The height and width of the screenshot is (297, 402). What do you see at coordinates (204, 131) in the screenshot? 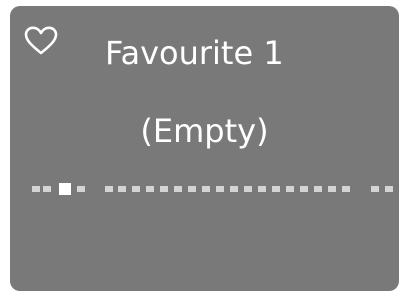
I see `favourite-status: (Empty)` at bounding box center [204, 131].